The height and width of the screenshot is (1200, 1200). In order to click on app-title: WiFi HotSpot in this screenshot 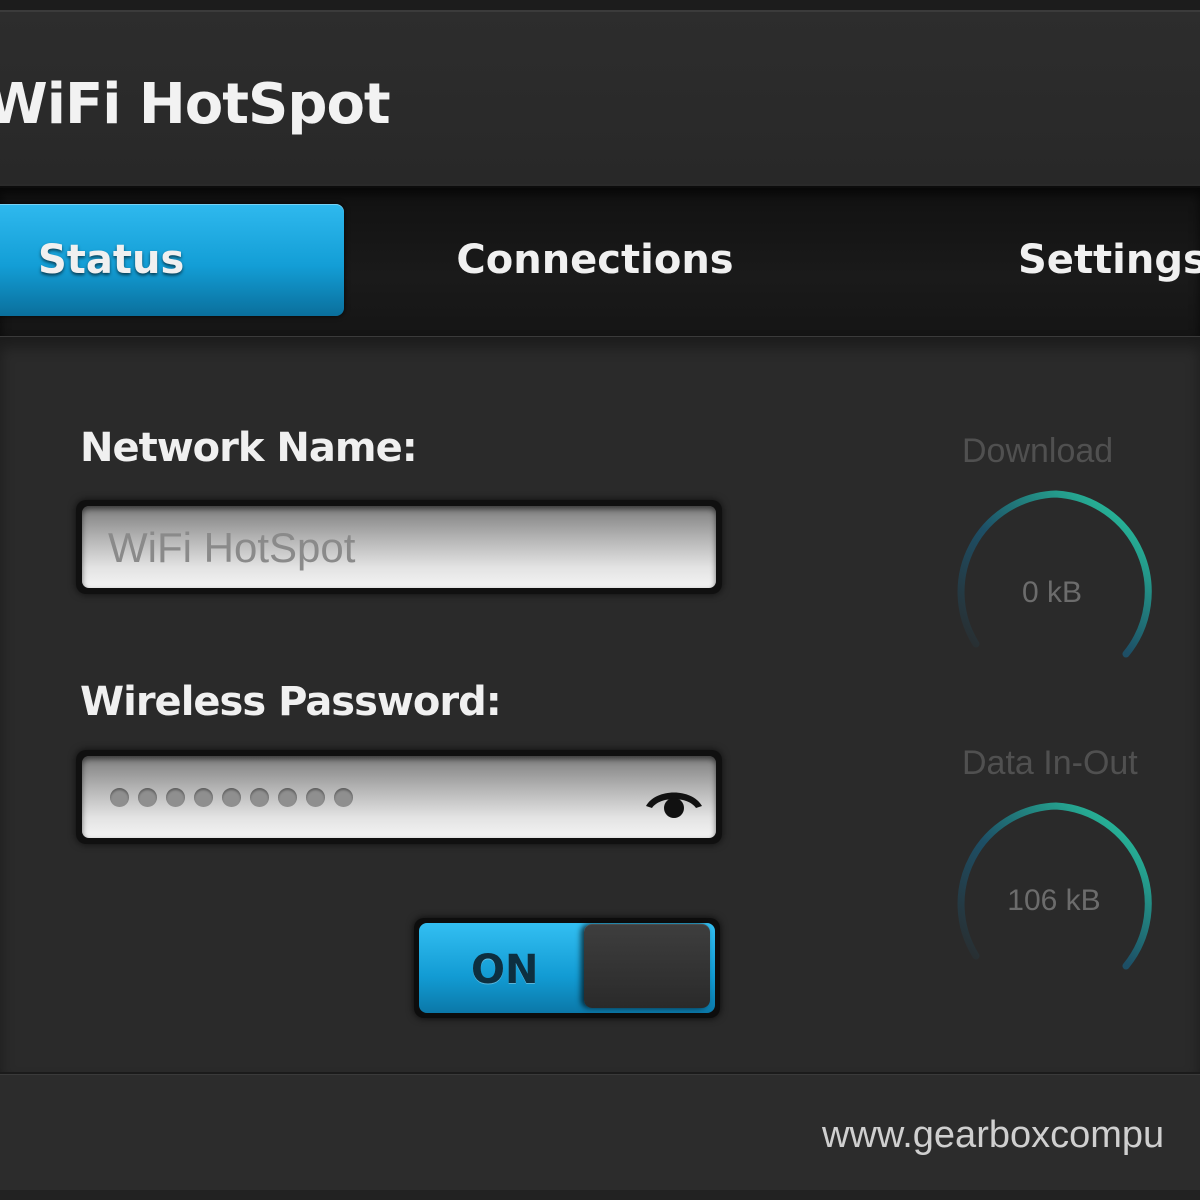, I will do `click(195, 104)`.